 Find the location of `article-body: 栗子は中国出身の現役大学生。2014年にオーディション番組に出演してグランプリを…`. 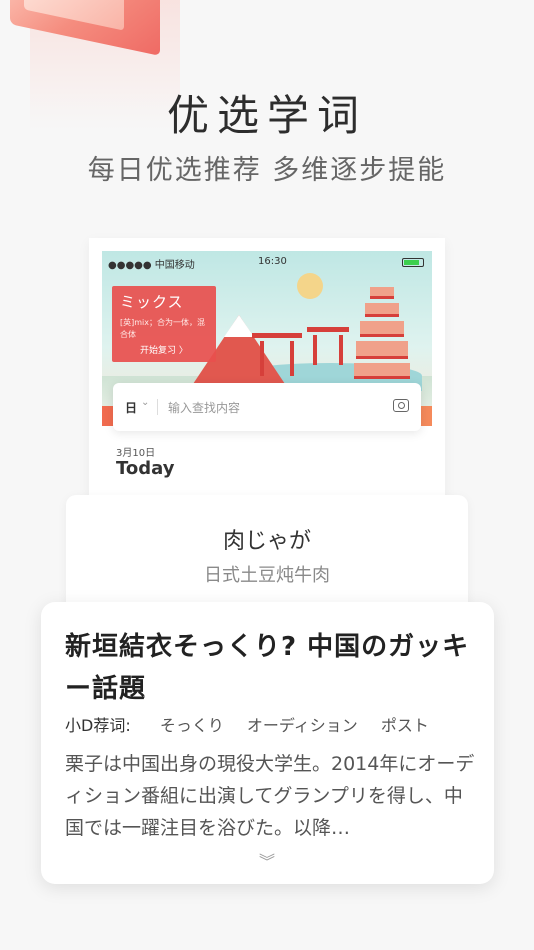

article-body: 栗子は中国出身の現役大学生。2014年にオーディション番組に出演してグランプリを… is located at coordinates (270, 796).